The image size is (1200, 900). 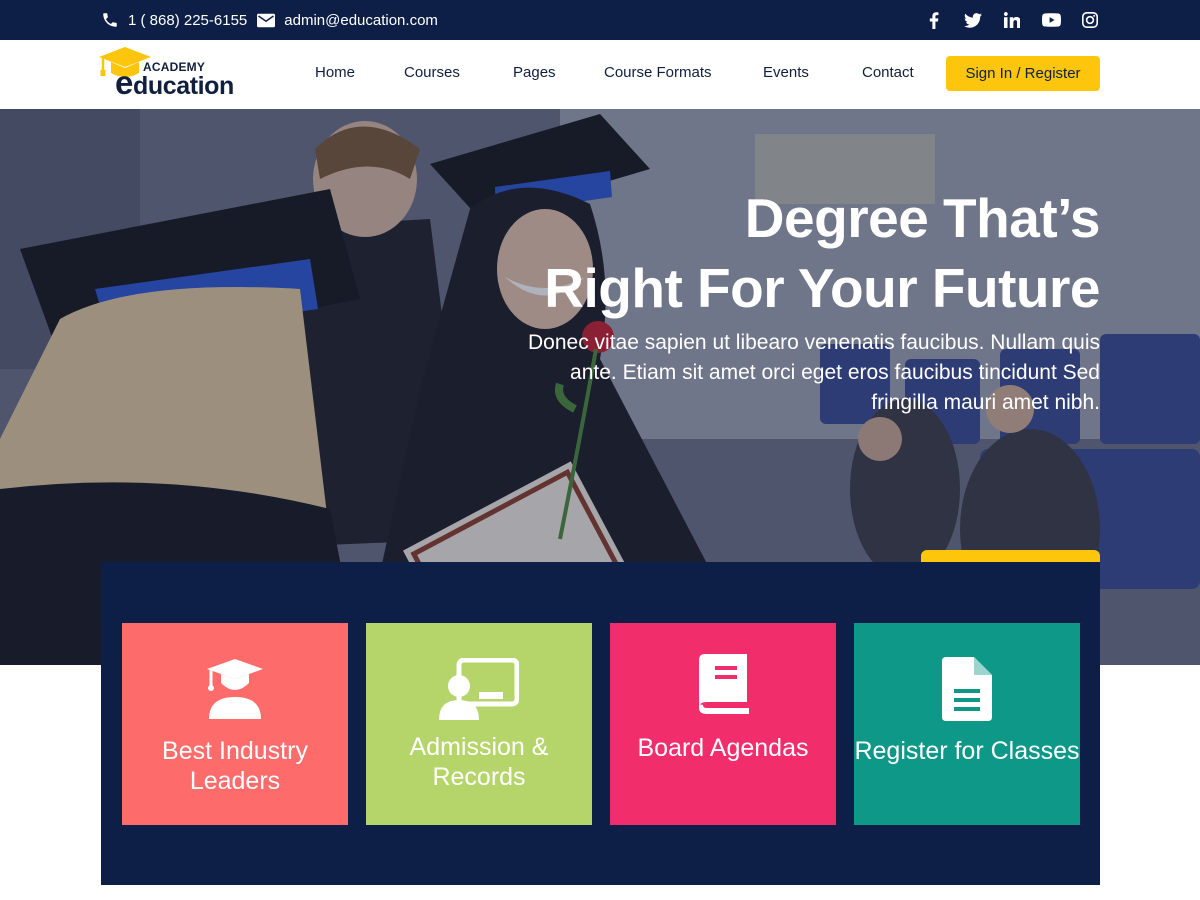 I want to click on teacher-board-icon, so click(x=479, y=690).